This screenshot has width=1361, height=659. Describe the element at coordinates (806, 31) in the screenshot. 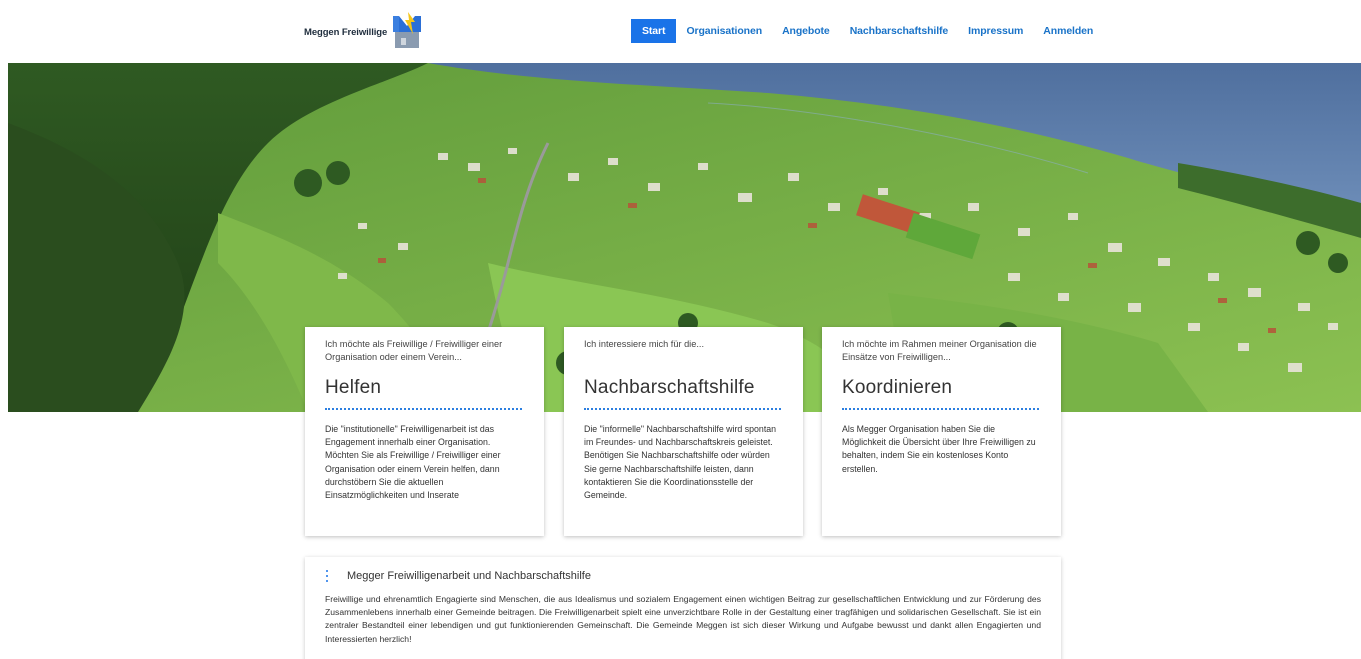

I see `nav-angebote: Angebote` at that location.